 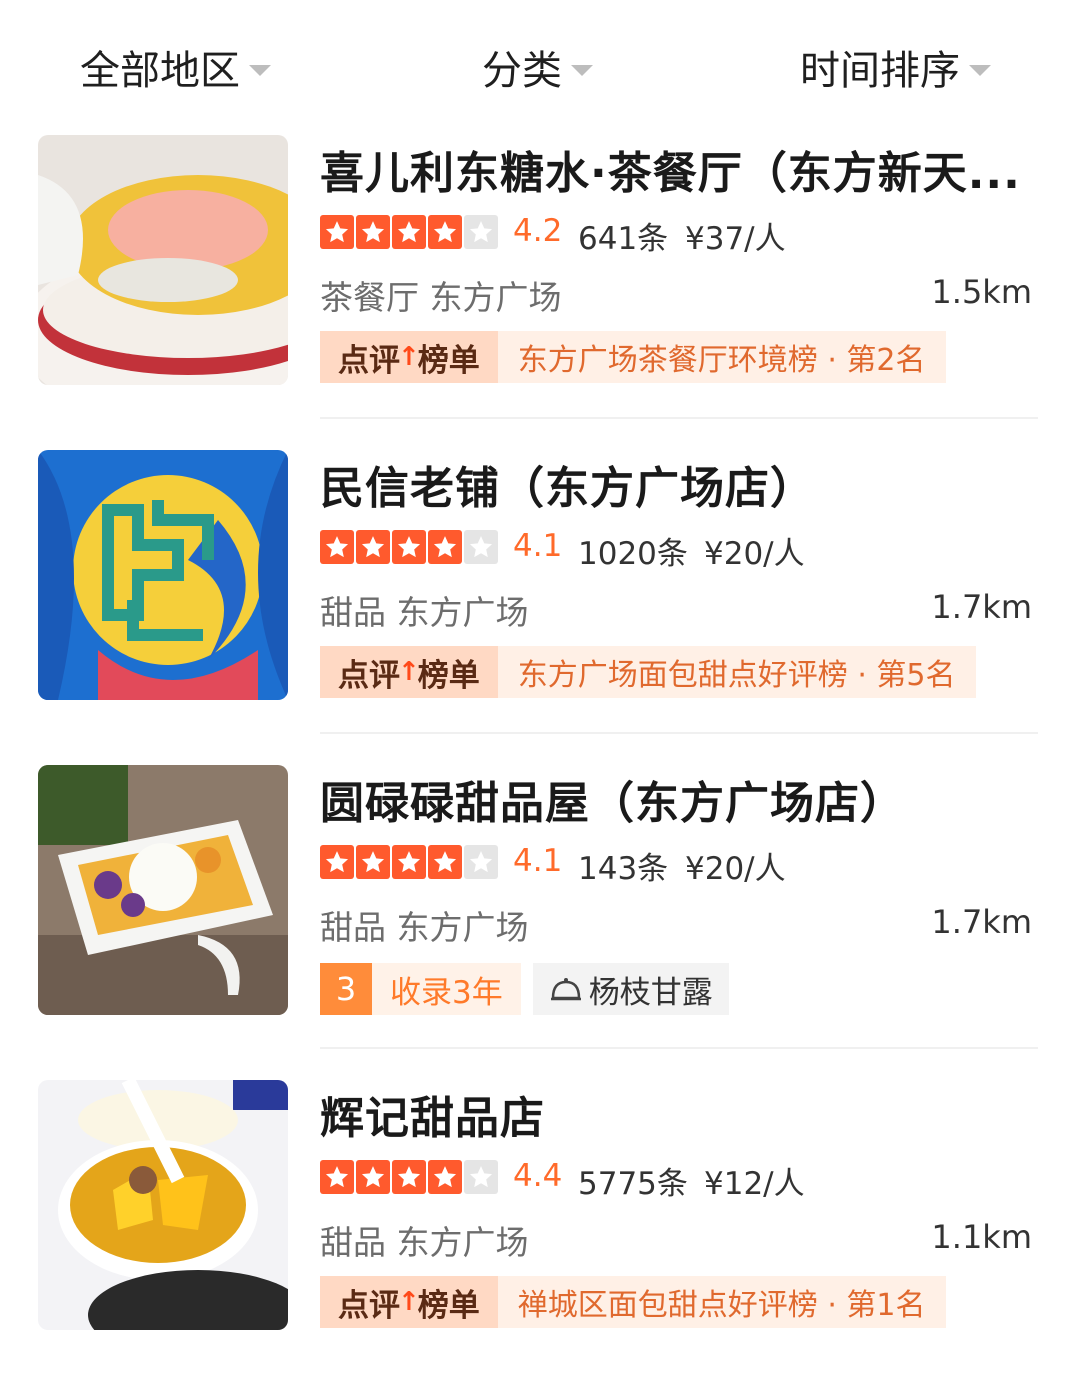 What do you see at coordinates (522, 71) in the screenshot?
I see `filter-category-label: 分类` at bounding box center [522, 71].